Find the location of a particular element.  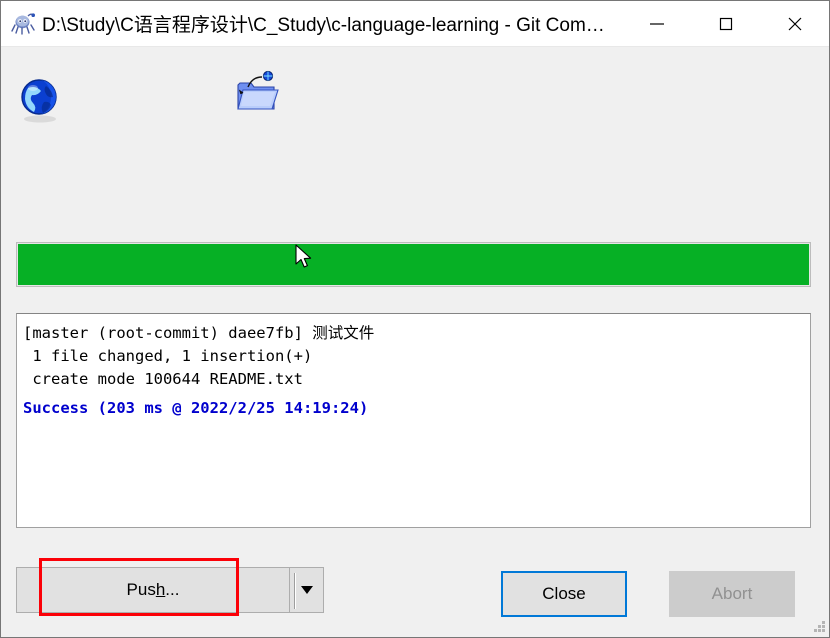

progress-bar is located at coordinates (413, 264).